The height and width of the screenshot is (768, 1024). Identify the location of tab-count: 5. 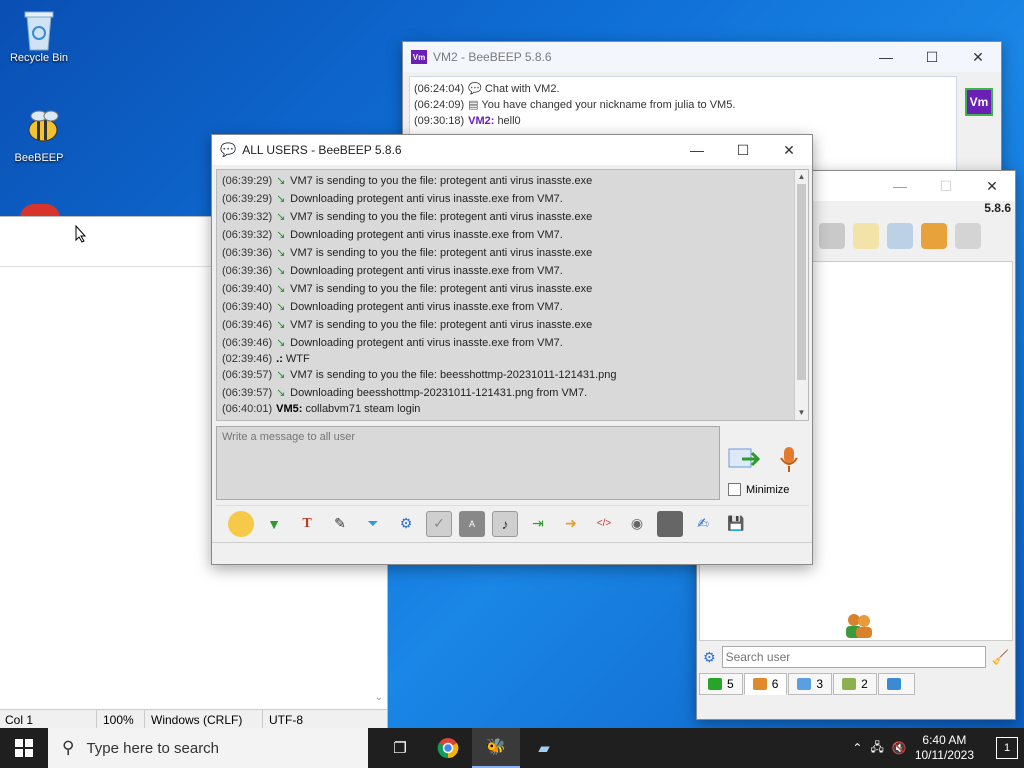
(730, 684).